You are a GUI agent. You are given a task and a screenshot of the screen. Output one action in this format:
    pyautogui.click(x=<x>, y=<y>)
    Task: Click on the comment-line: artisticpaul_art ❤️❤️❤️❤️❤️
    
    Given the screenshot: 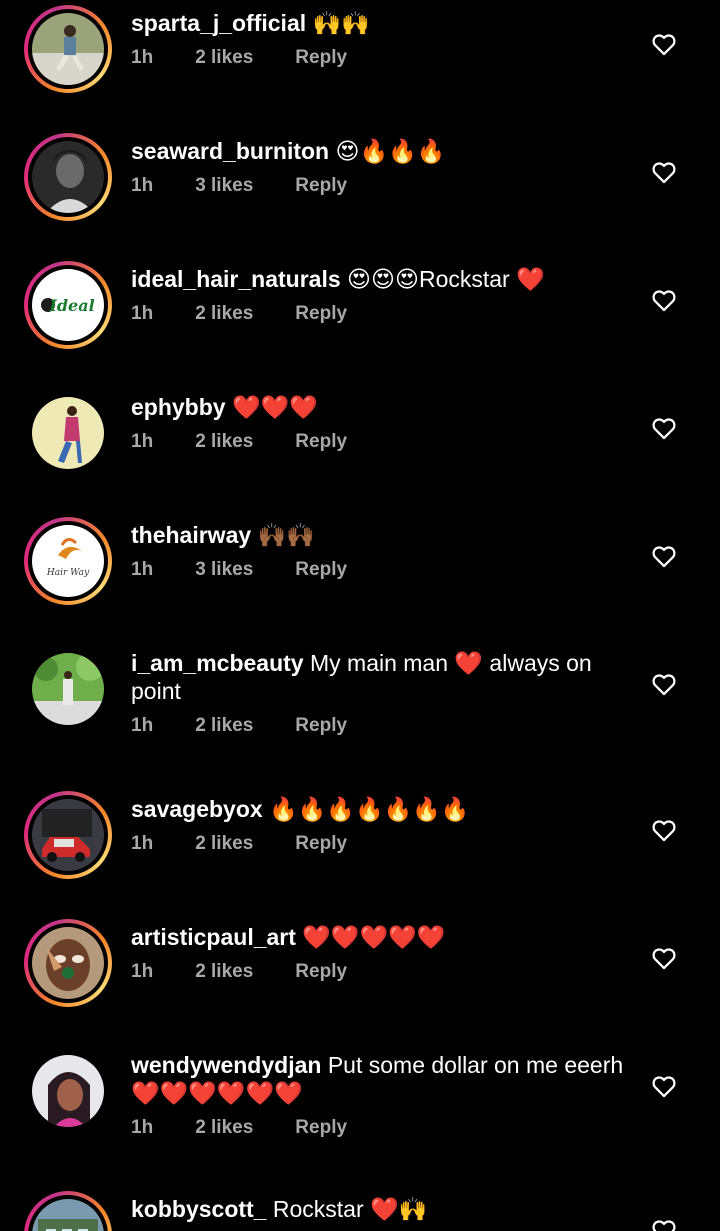 What is the action you would take?
    pyautogui.click(x=381, y=937)
    